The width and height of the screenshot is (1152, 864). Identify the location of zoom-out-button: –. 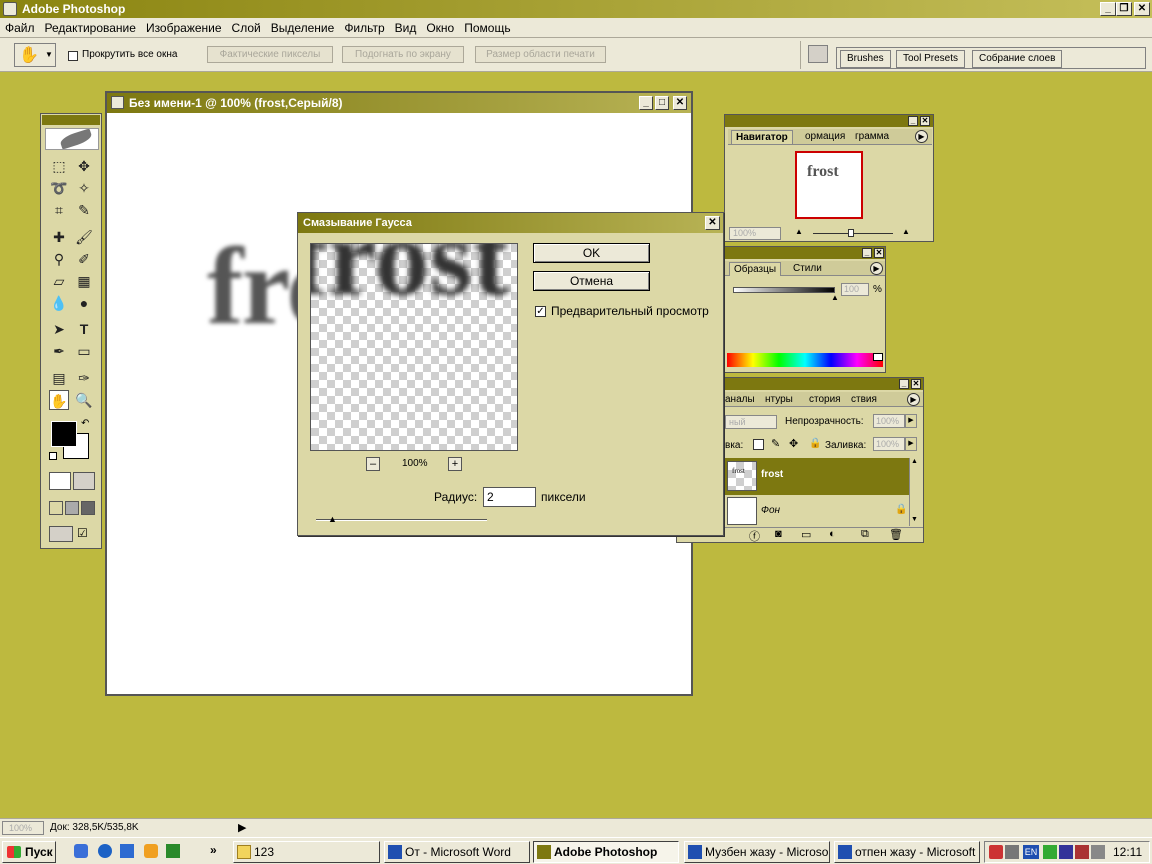
(373, 464).